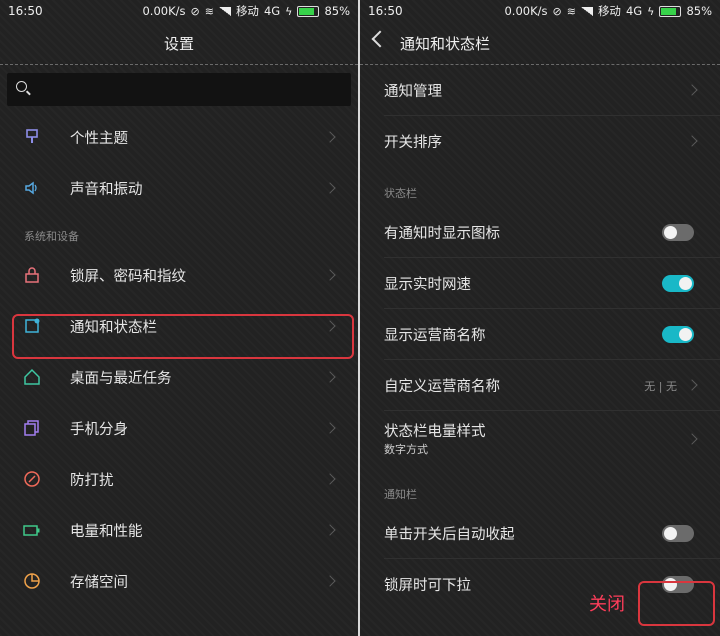 The image size is (720, 636). What do you see at coordinates (449, 535) in the screenshot?
I see `setting-label: 单击开关后自动收起` at bounding box center [449, 535].